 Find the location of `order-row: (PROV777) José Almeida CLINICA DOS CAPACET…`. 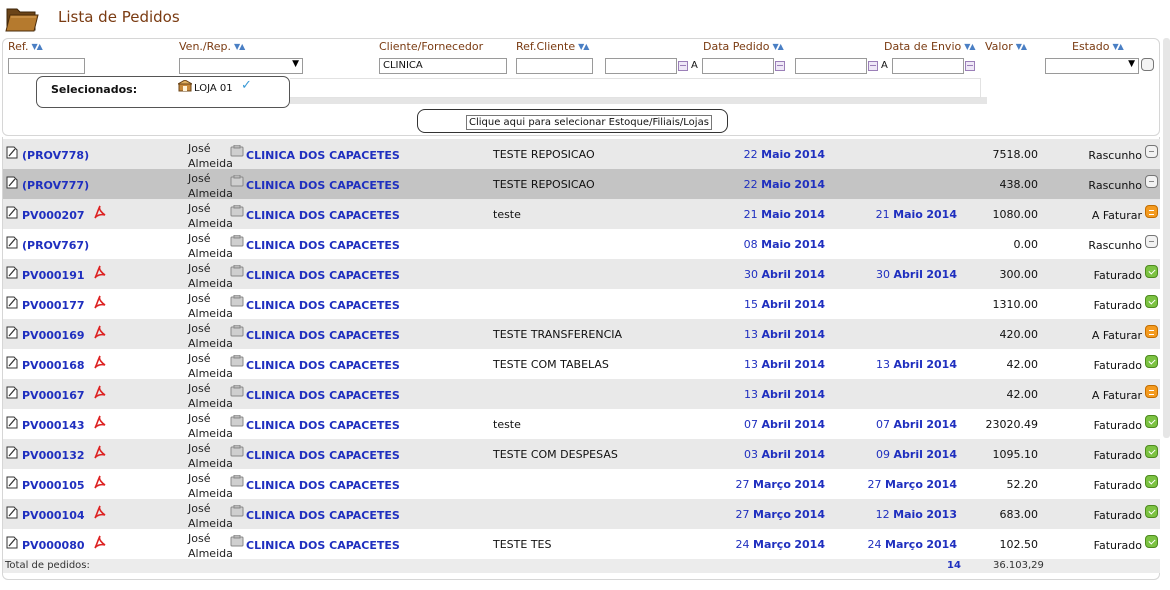

order-row: (PROV777) José Almeida CLINICA DOS CAPACET… is located at coordinates (581, 184).